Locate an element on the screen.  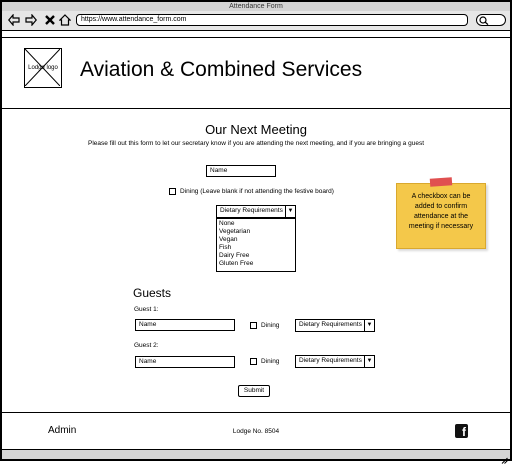
facebook-icon: f is located at coordinates (461, 431).